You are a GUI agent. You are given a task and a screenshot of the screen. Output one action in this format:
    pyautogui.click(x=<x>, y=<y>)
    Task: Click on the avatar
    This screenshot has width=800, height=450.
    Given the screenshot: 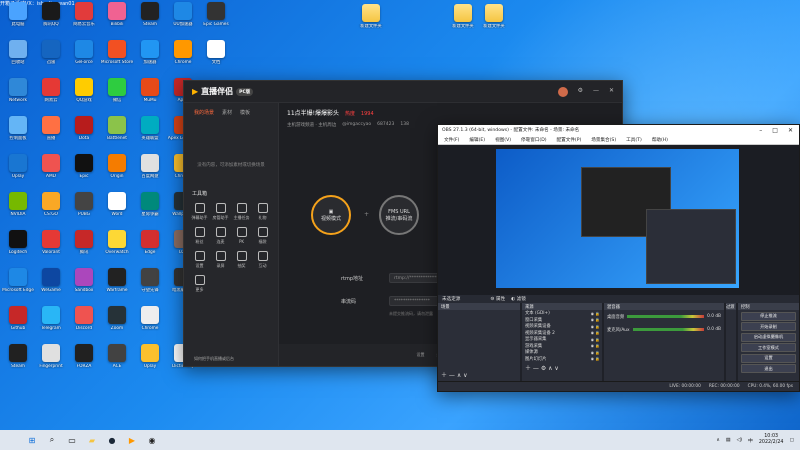 What is the action you would take?
    pyautogui.click(x=562, y=91)
    